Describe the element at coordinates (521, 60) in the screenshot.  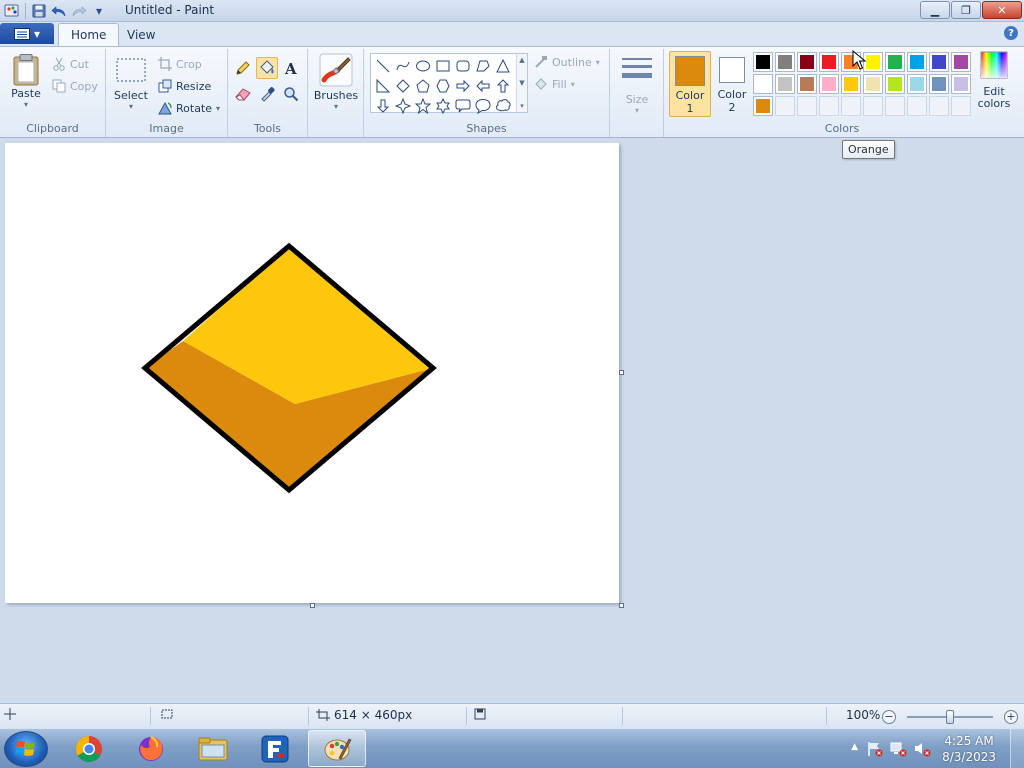
I see `scroll-up-icon: ▲` at that location.